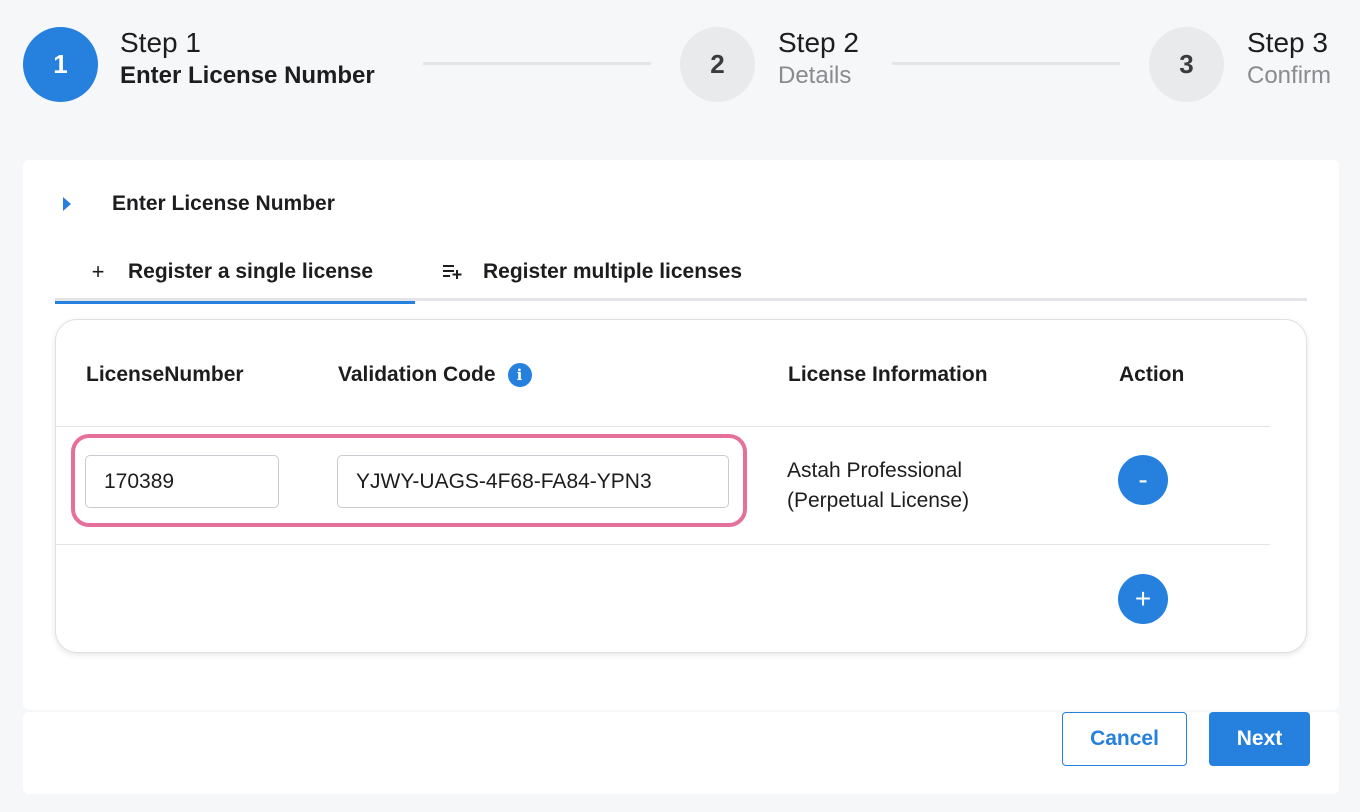 This screenshot has height=812, width=1360. I want to click on tab-register-multiple: Register multiple licenses, so click(592, 271).